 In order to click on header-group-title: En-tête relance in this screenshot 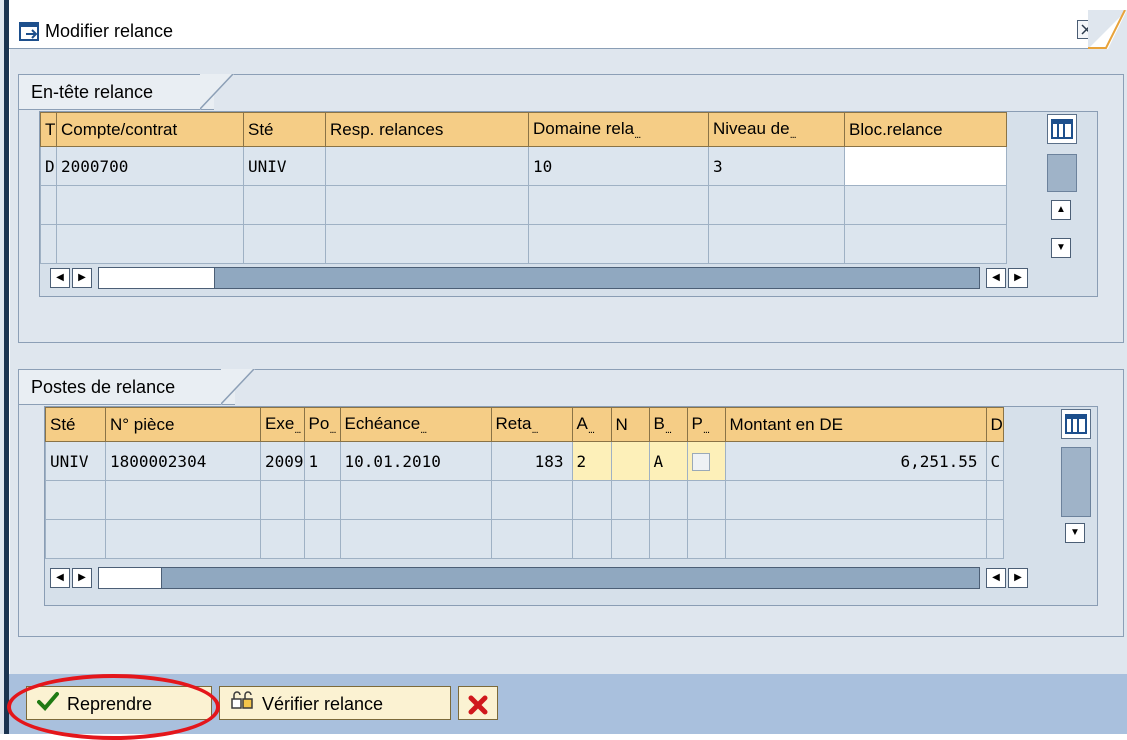, I will do `click(116, 92)`.